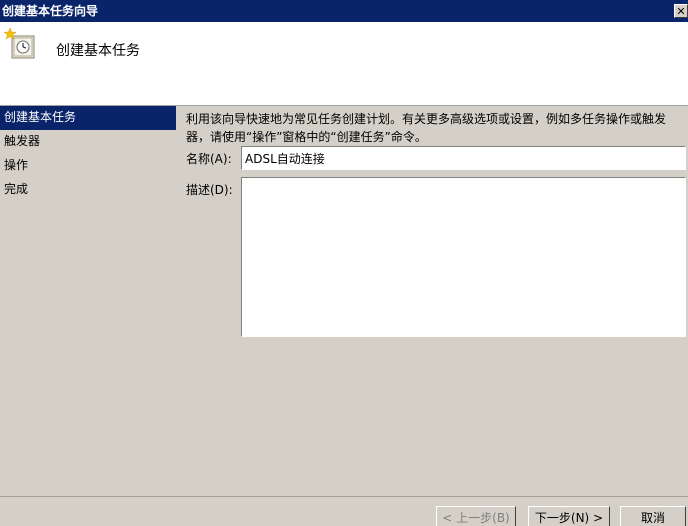  What do you see at coordinates (88, 142) in the screenshot?
I see `step-trigger: 触发器` at bounding box center [88, 142].